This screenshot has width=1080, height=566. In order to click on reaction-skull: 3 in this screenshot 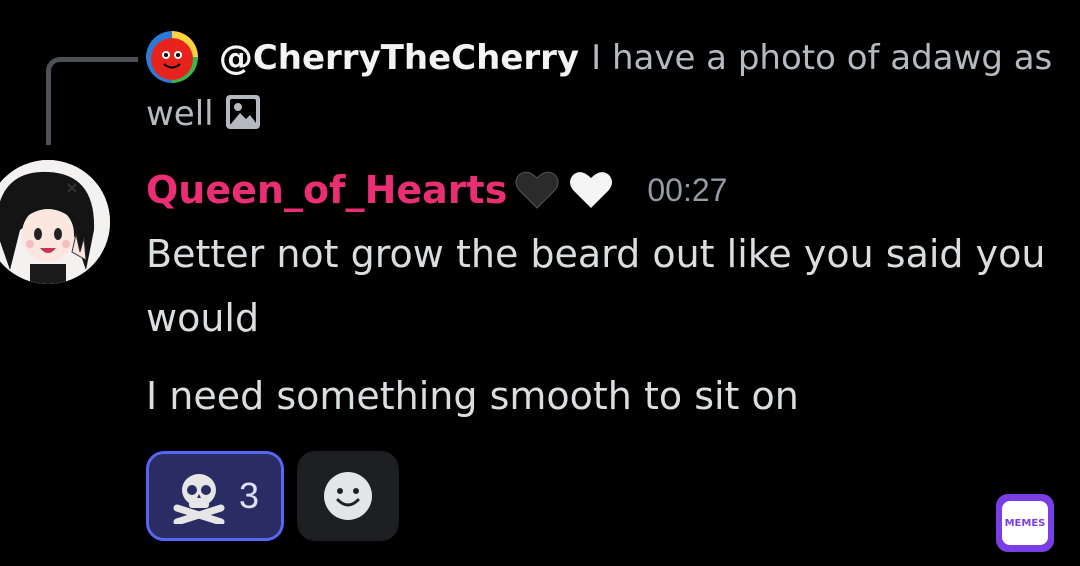, I will do `click(215, 496)`.